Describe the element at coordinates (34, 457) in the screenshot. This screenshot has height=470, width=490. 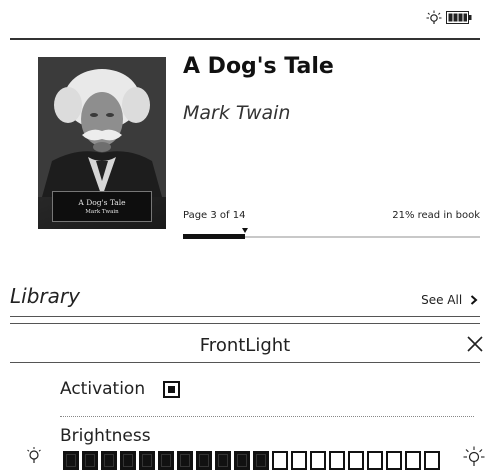
I see `lightbulb-off-icon` at that location.